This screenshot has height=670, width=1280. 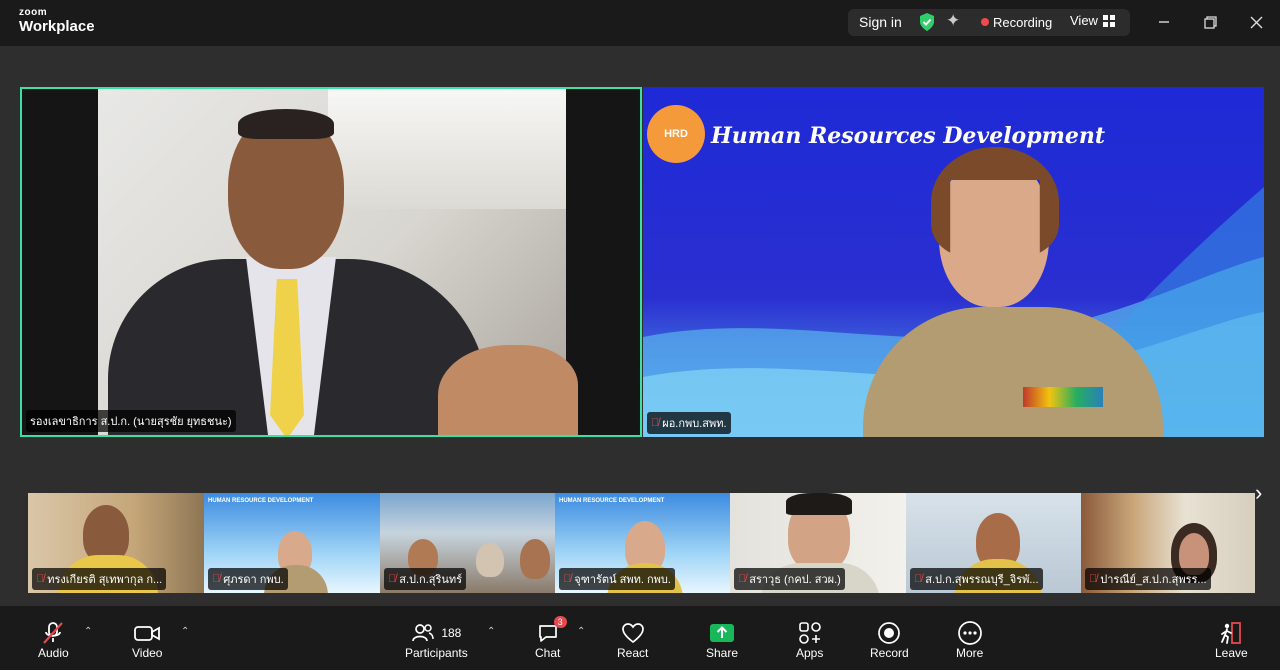 What do you see at coordinates (451, 633) in the screenshot?
I see `participant-count: 188` at bounding box center [451, 633].